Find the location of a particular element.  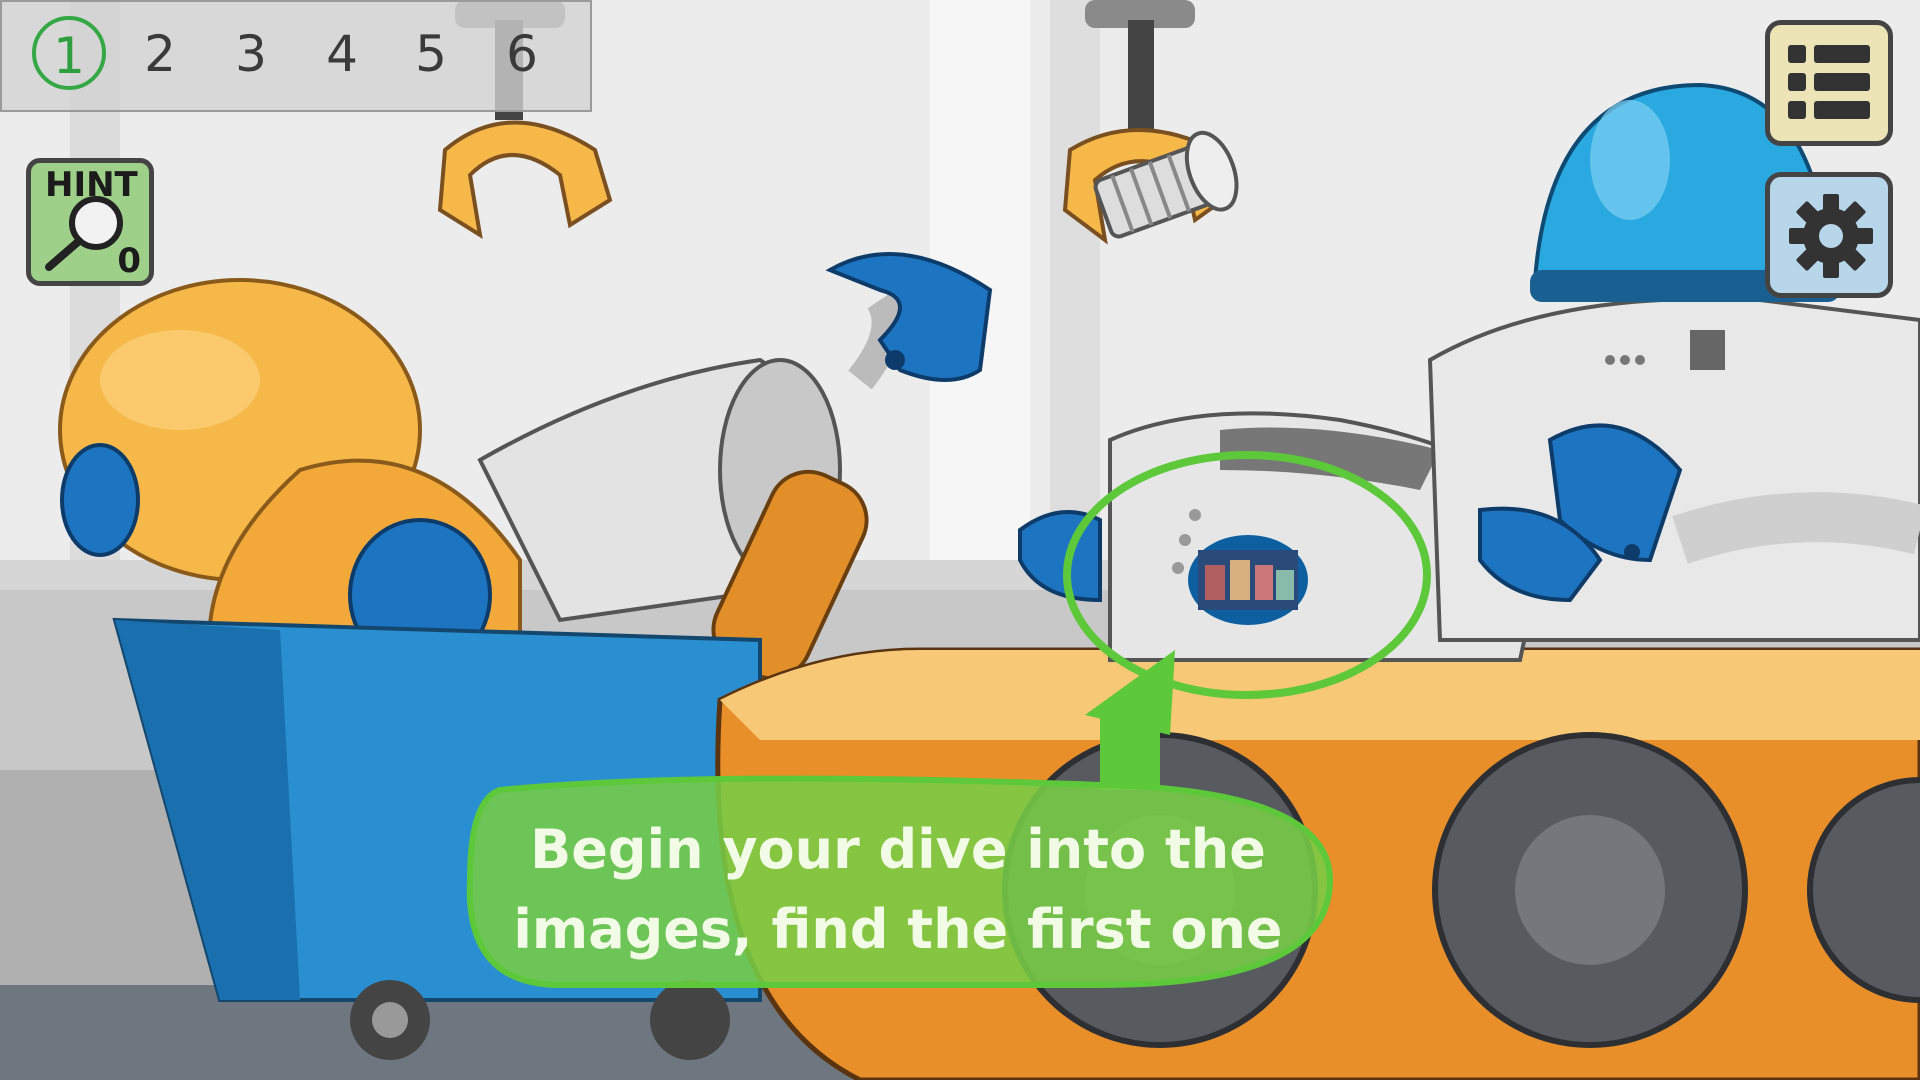

level-5-indicator: 5 is located at coordinates (431, 54).